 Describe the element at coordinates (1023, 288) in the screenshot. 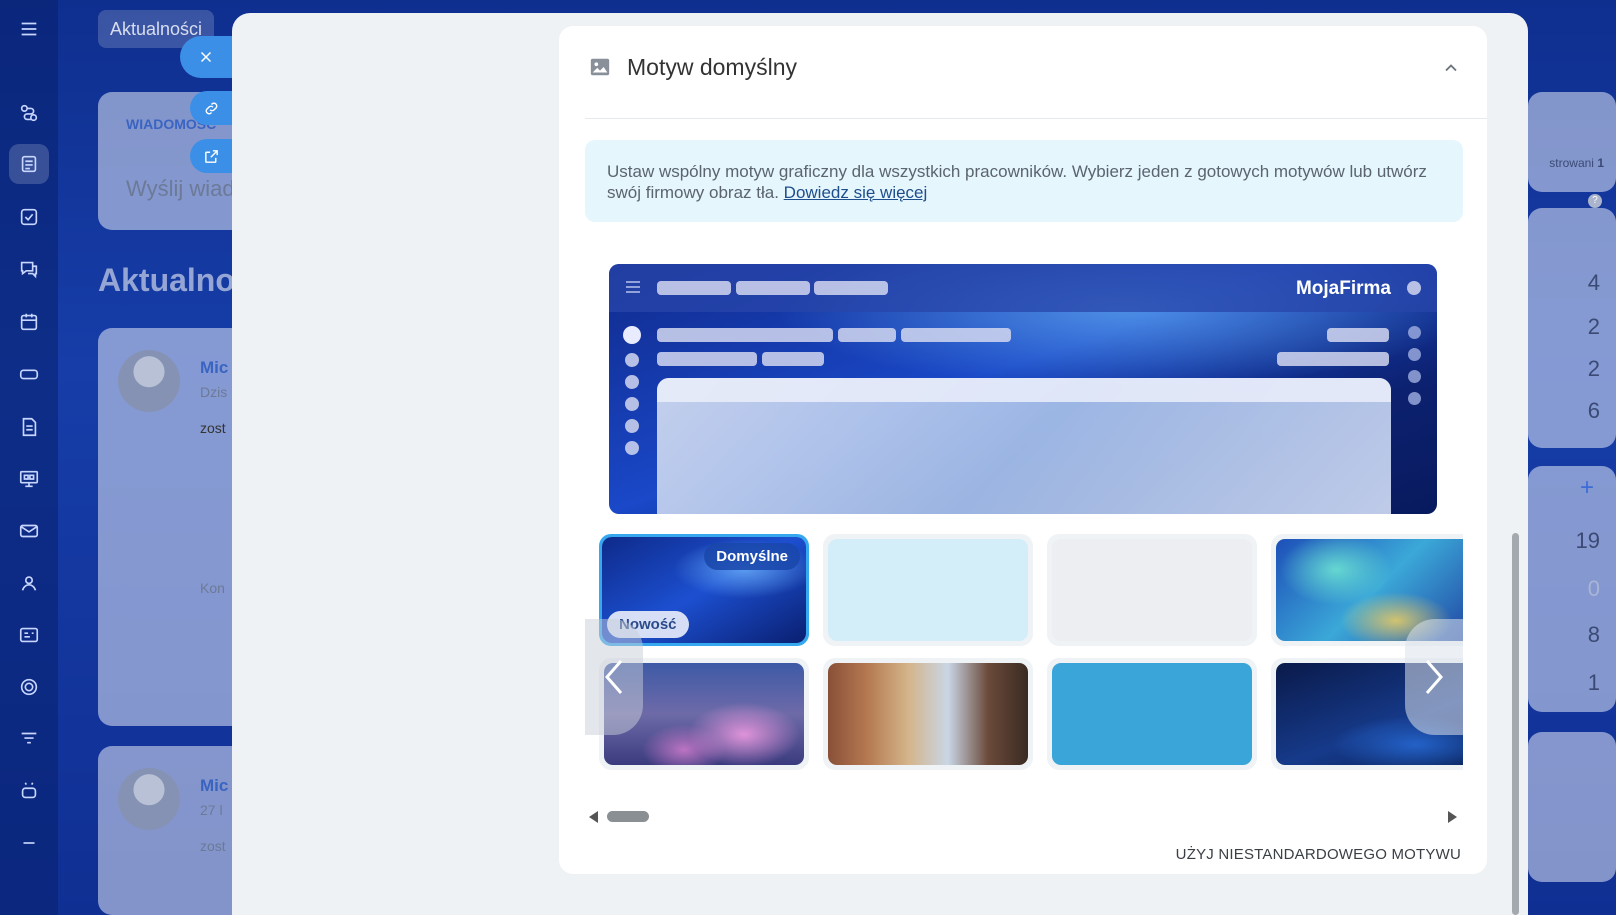

I see `preview-header: MojaFirma` at that location.